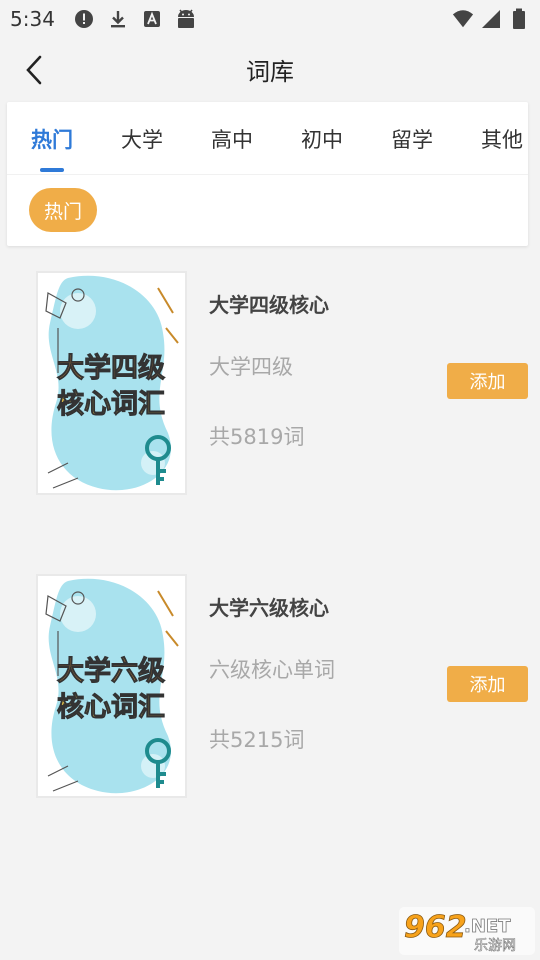 Image resolution: width=540 pixels, height=960 pixels. Describe the element at coordinates (519, 19) in the screenshot. I see `battery-icon` at that location.